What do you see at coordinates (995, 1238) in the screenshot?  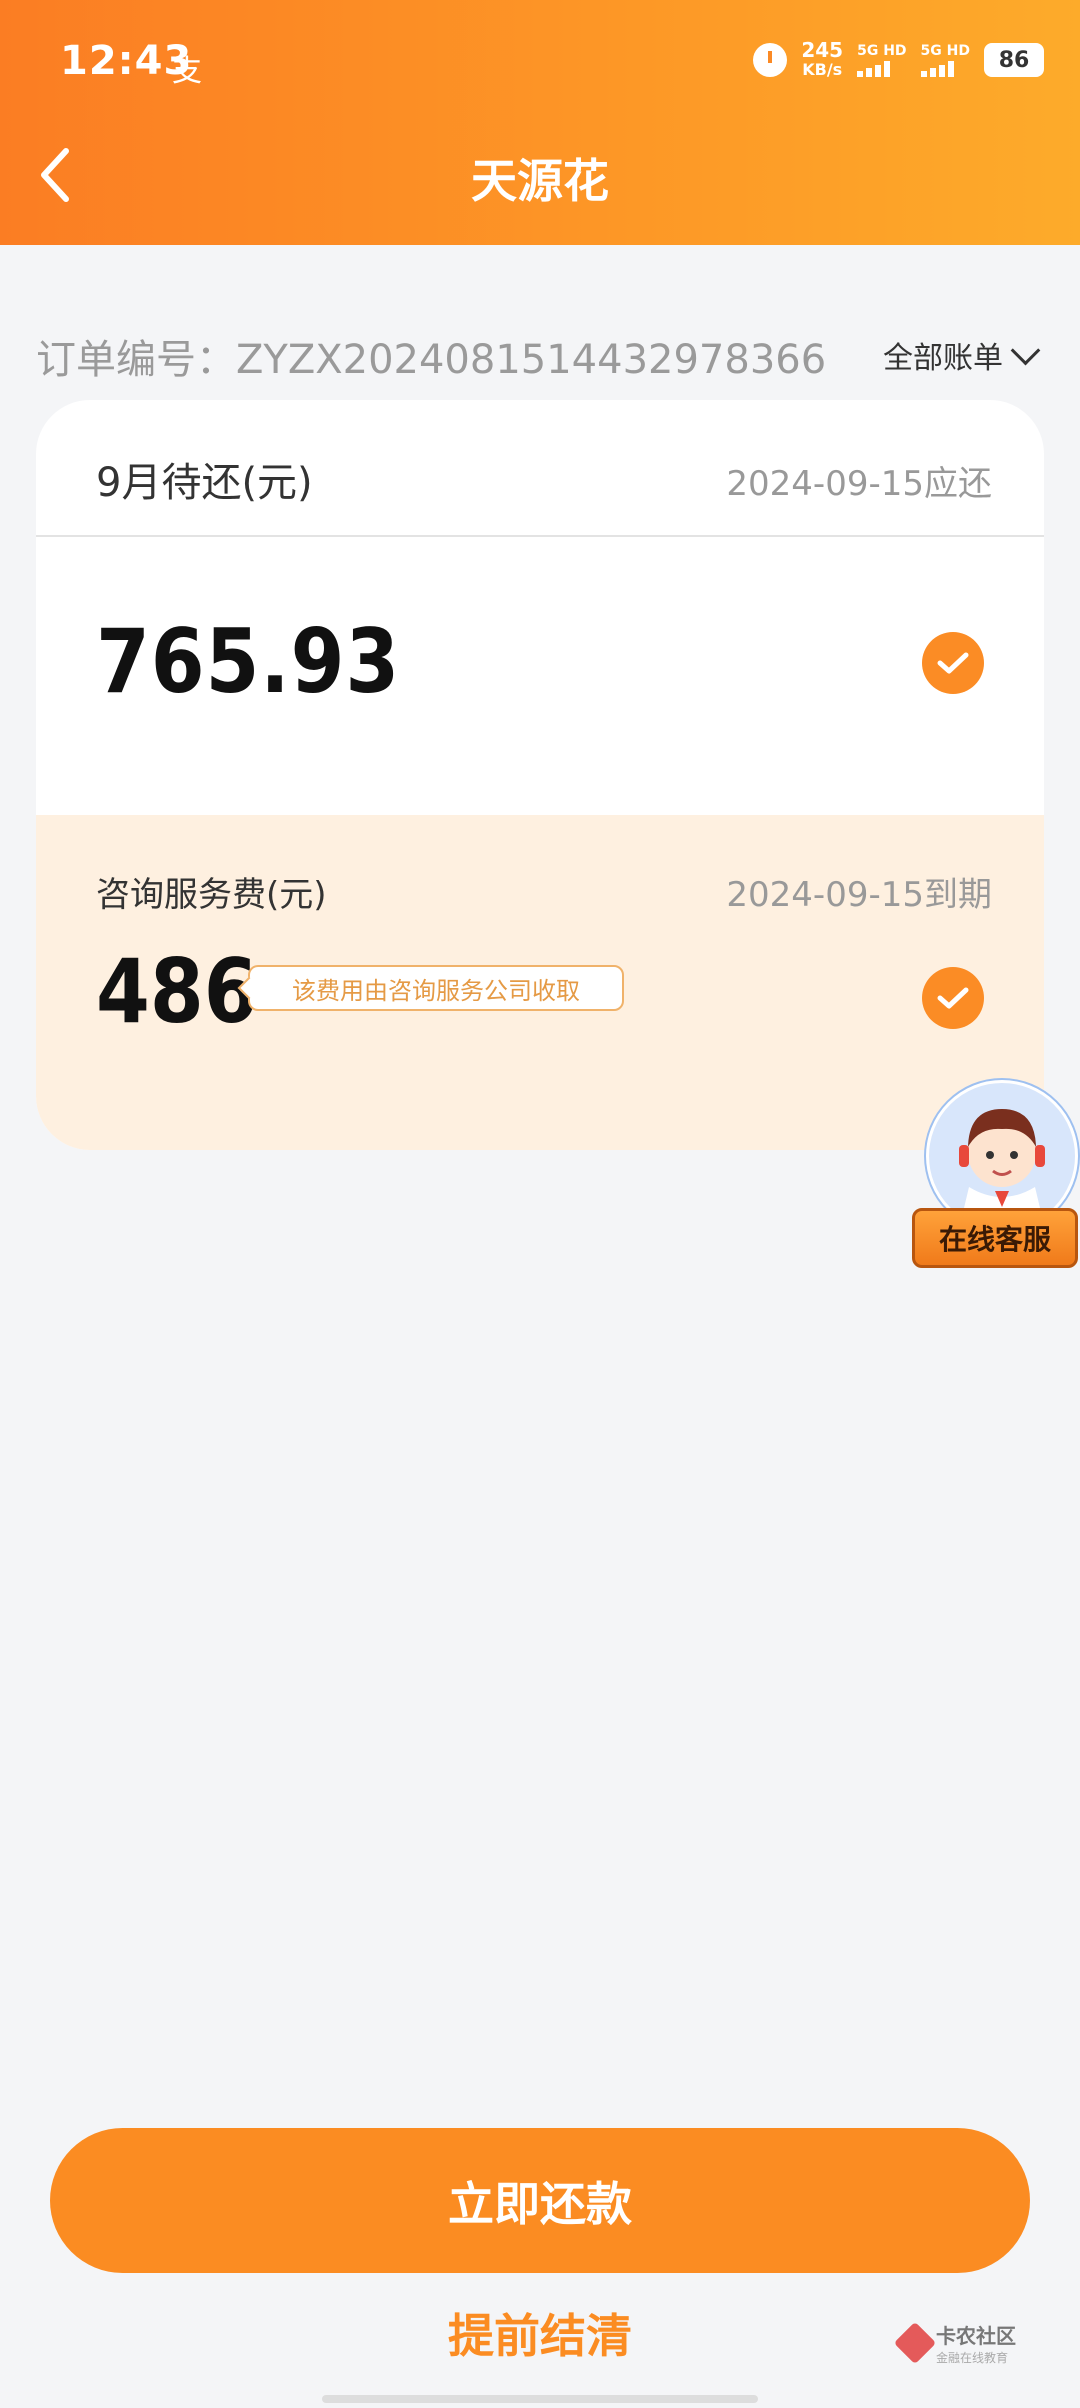 I see `online-service-label: 在线客服` at bounding box center [995, 1238].